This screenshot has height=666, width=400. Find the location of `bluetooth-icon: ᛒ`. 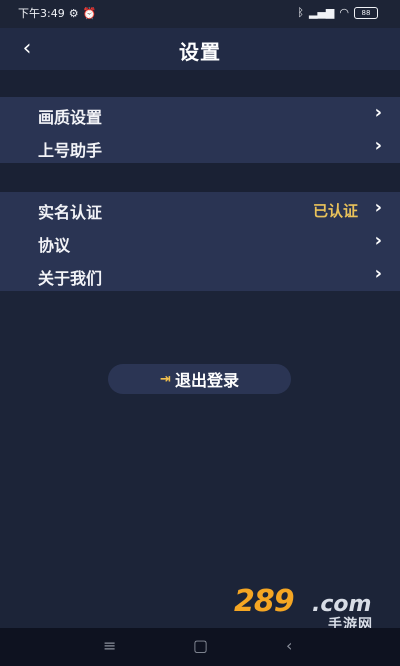

bluetooth-icon: ᛒ is located at coordinates (300, 12).